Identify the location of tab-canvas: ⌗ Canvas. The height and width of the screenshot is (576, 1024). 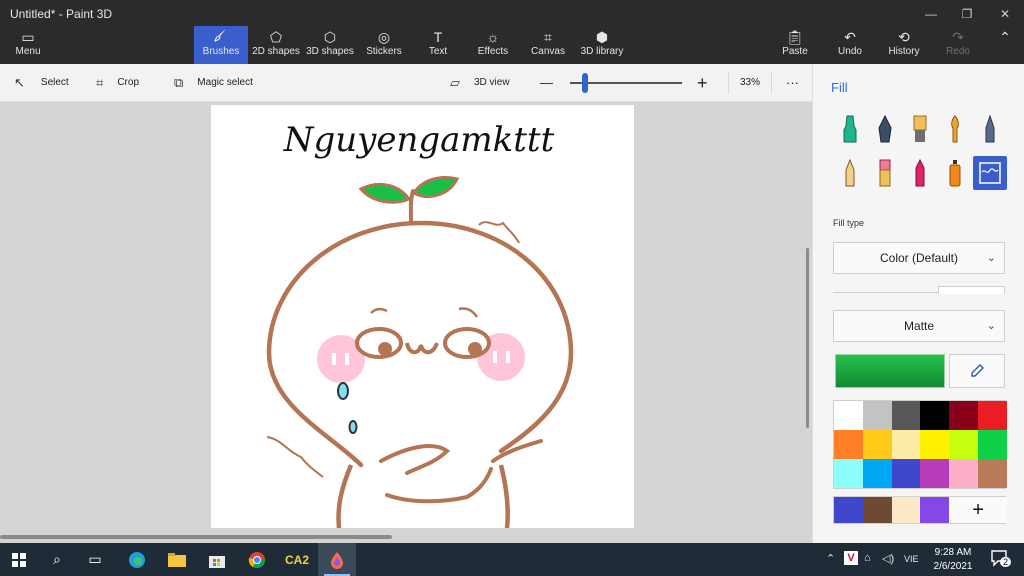
(548, 45).